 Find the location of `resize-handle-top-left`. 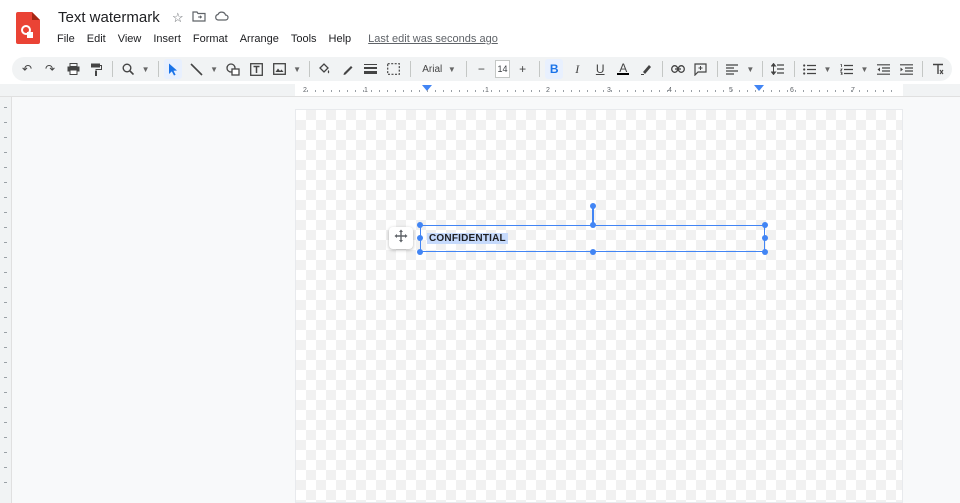

resize-handle-top-left is located at coordinates (420, 225).